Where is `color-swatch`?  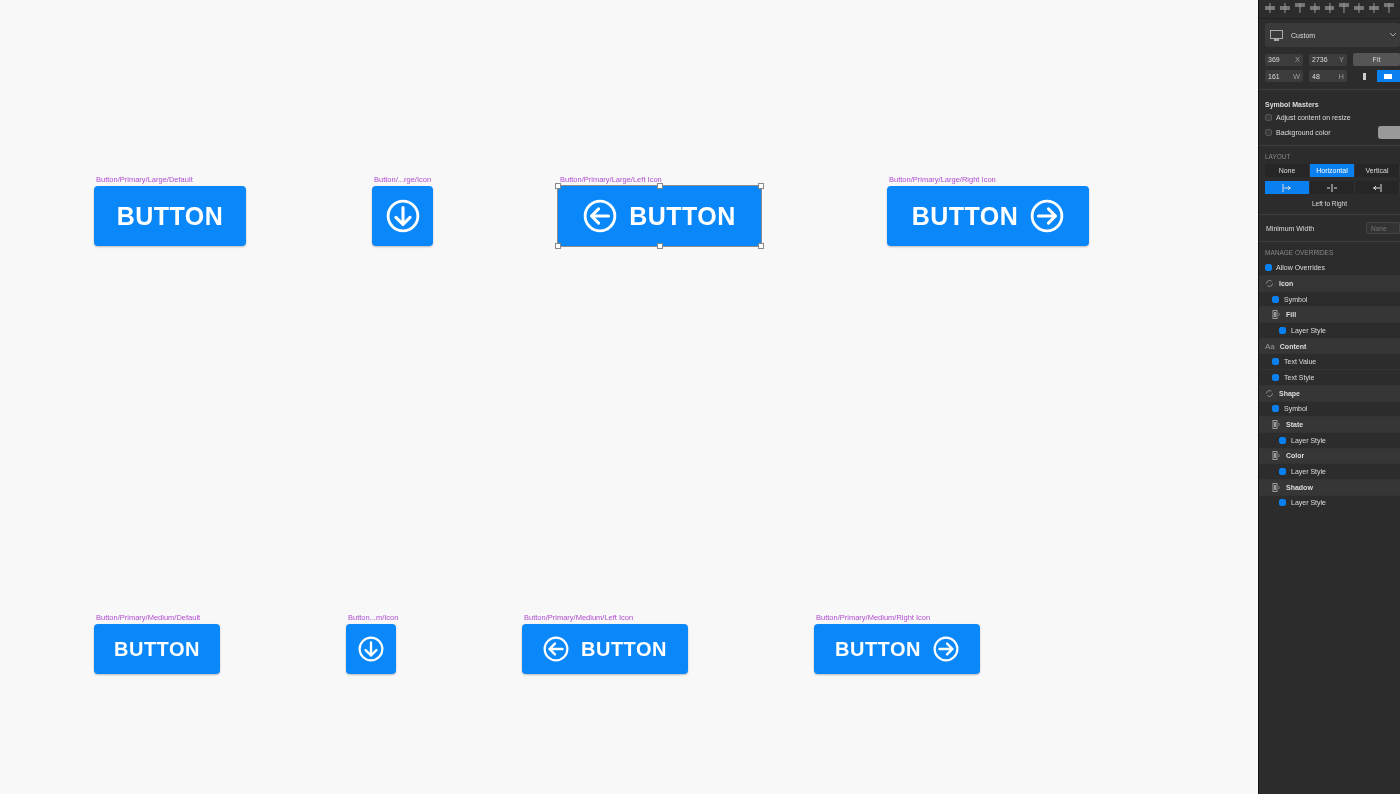 color-swatch is located at coordinates (1389, 132).